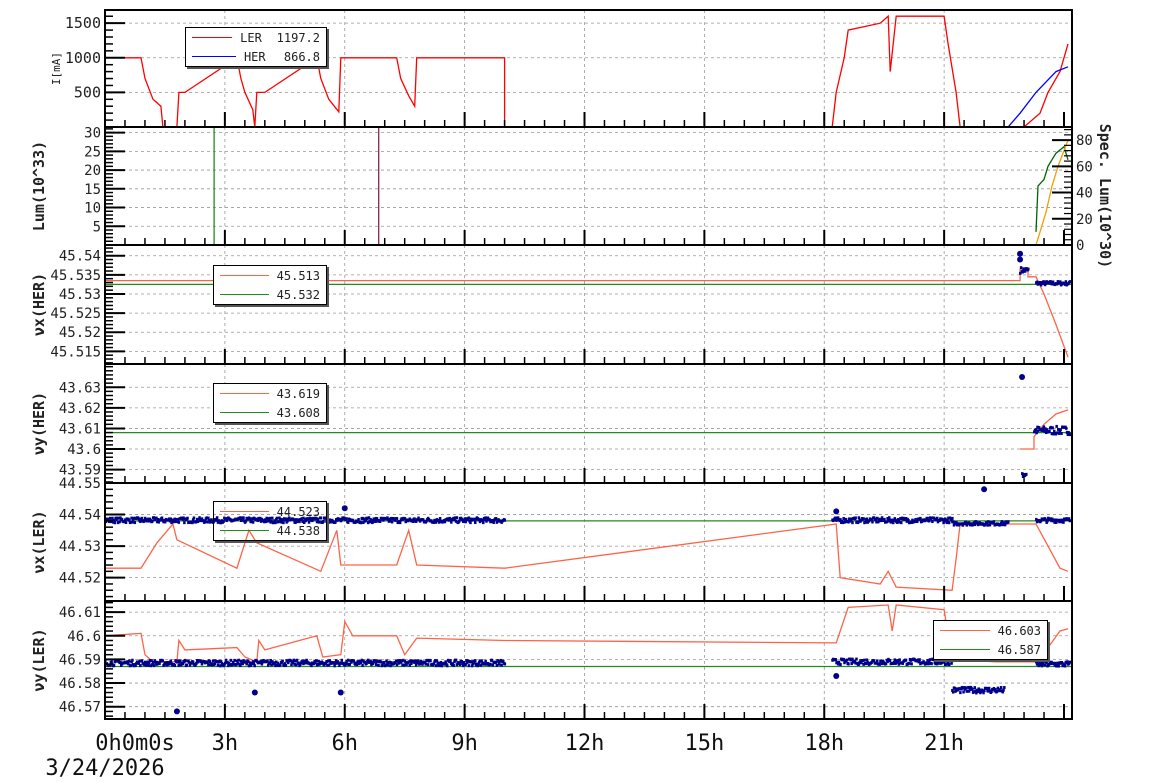 Image resolution: width=1154 pixels, height=782 pixels. What do you see at coordinates (551, 660) in the screenshot?
I see `panel-nuy_ler: 46.57 46.58 46.59 46.6 46.61 νy(LER)` at bounding box center [551, 660].